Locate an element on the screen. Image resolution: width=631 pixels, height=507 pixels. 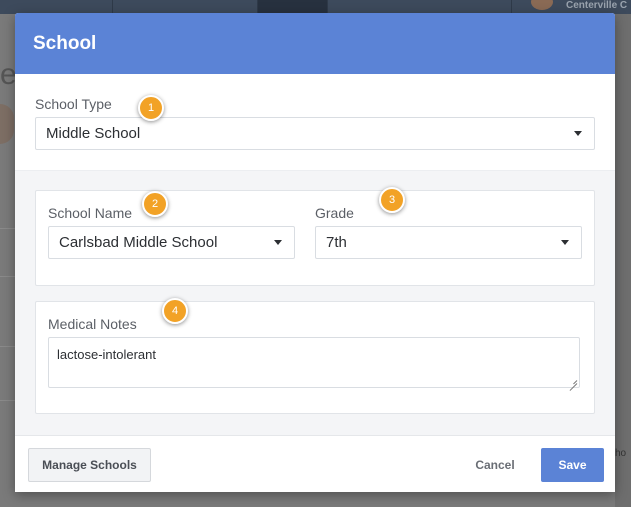
school-type-label: School Type is located at coordinates (73, 104).